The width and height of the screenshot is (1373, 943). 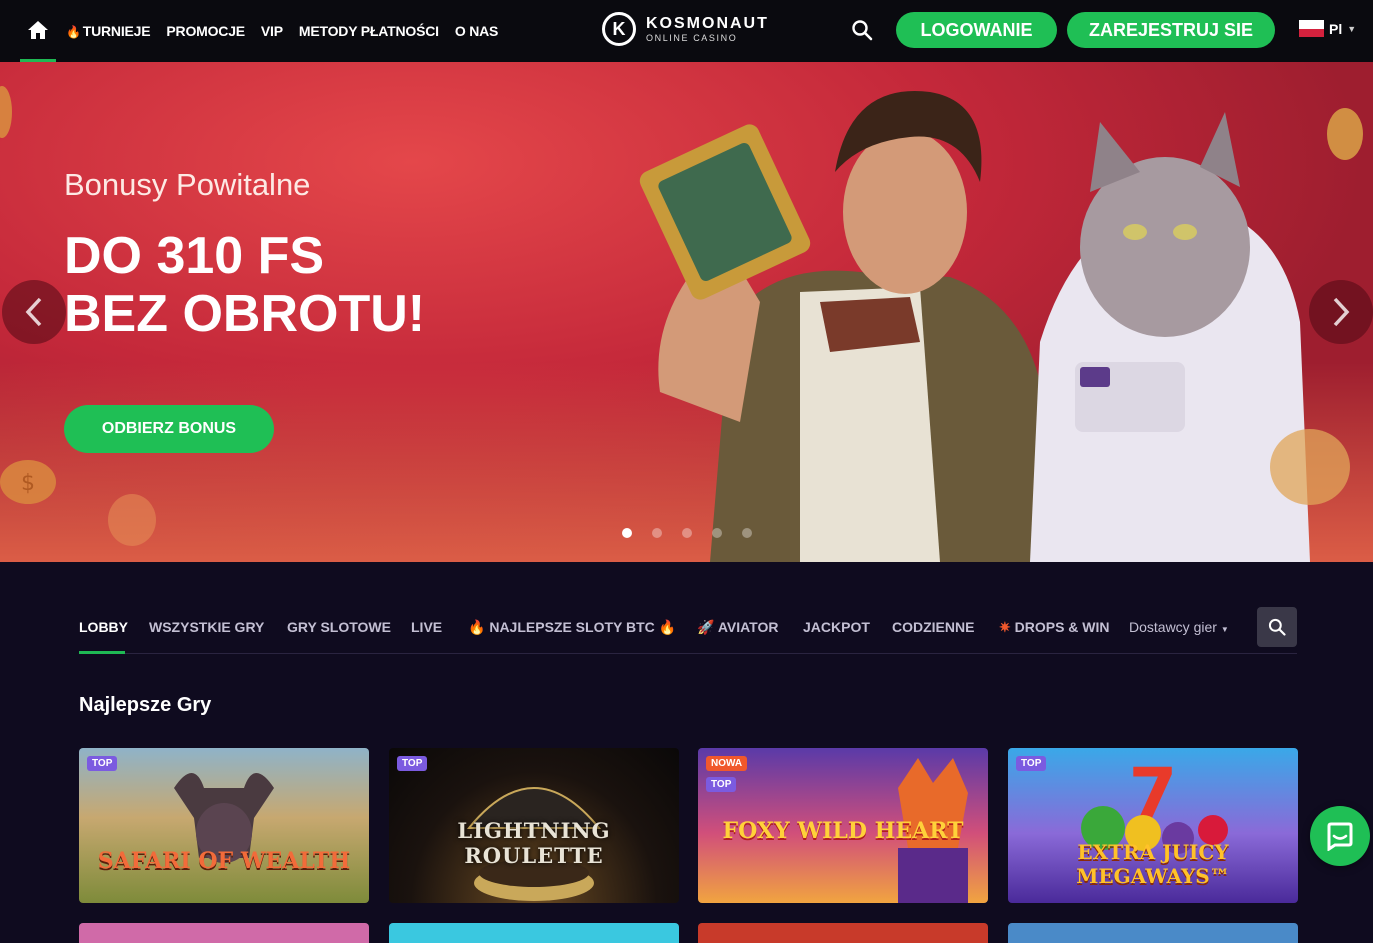 I want to click on nav-about: O NAS, so click(x=477, y=31).